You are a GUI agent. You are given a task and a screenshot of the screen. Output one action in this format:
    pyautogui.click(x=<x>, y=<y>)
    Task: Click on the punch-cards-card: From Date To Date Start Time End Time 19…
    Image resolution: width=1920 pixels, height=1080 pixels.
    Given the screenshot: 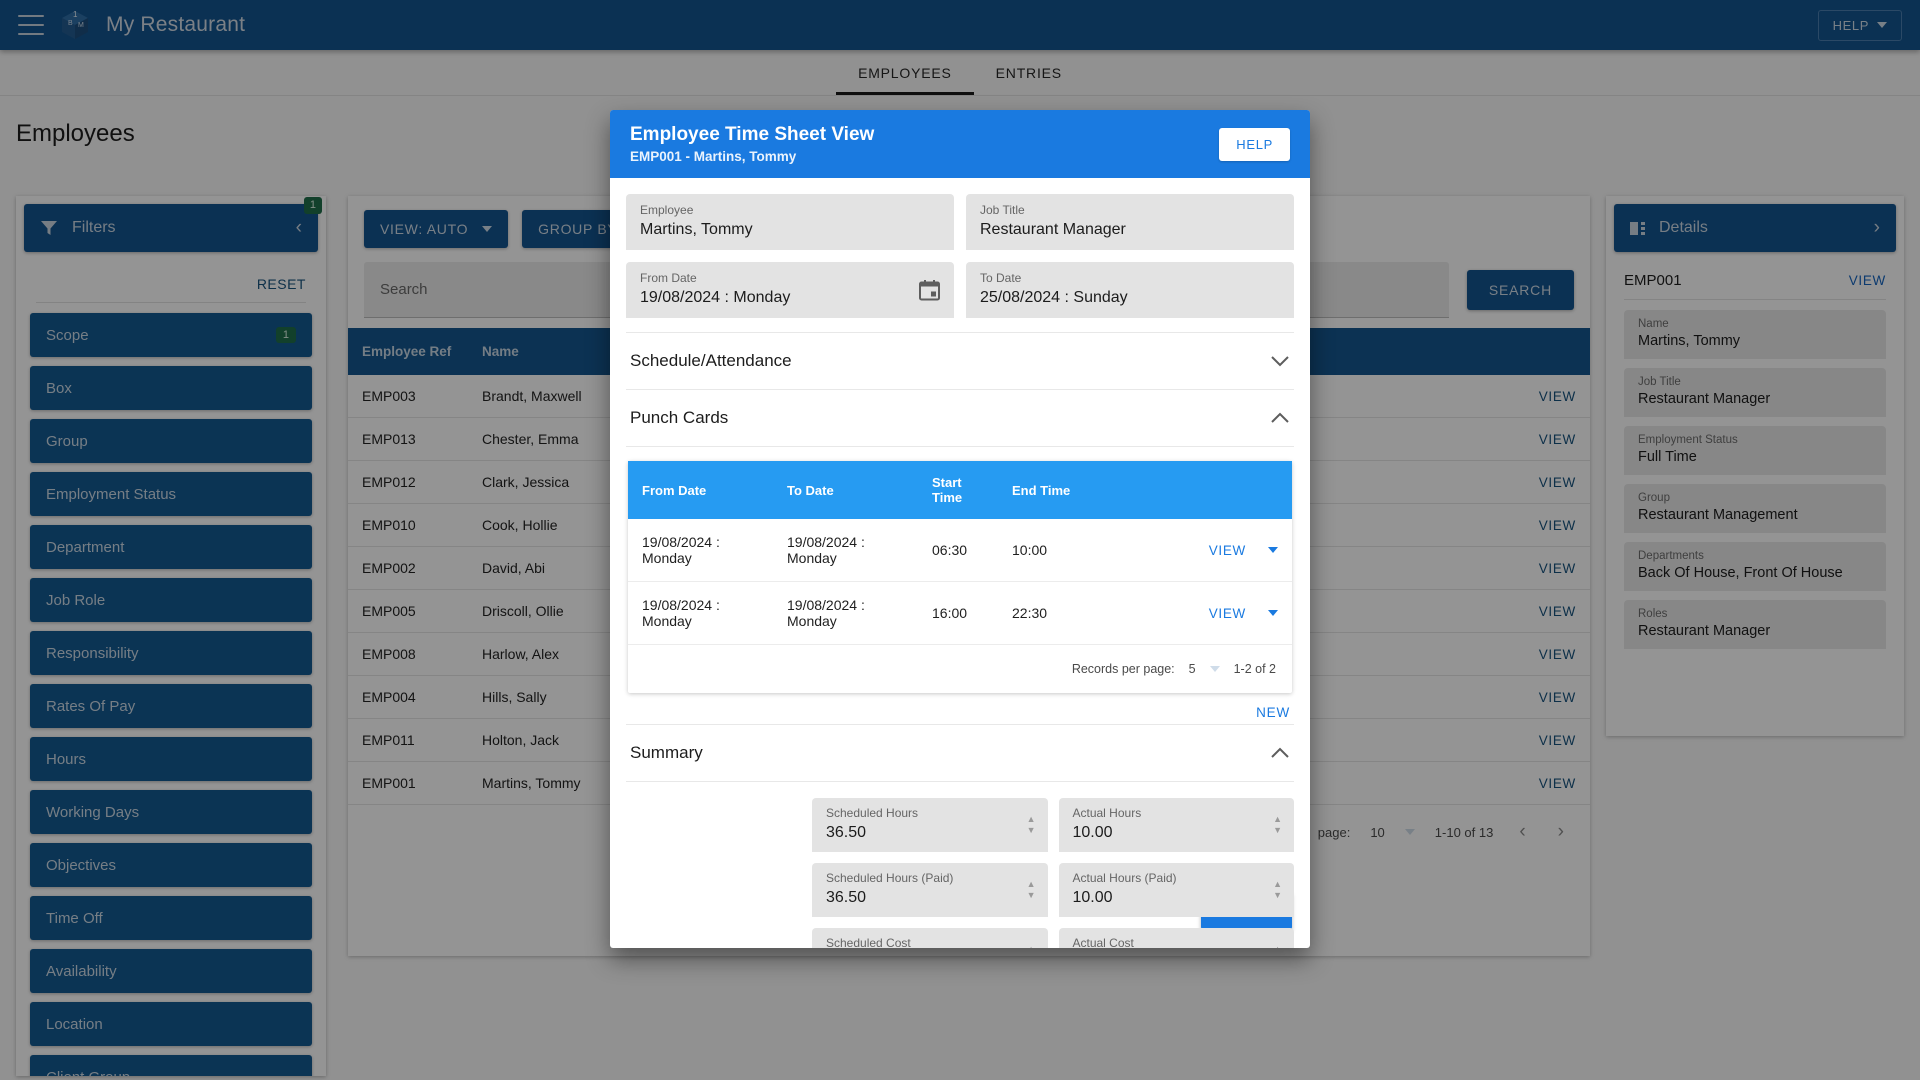 What is the action you would take?
    pyautogui.click(x=960, y=577)
    